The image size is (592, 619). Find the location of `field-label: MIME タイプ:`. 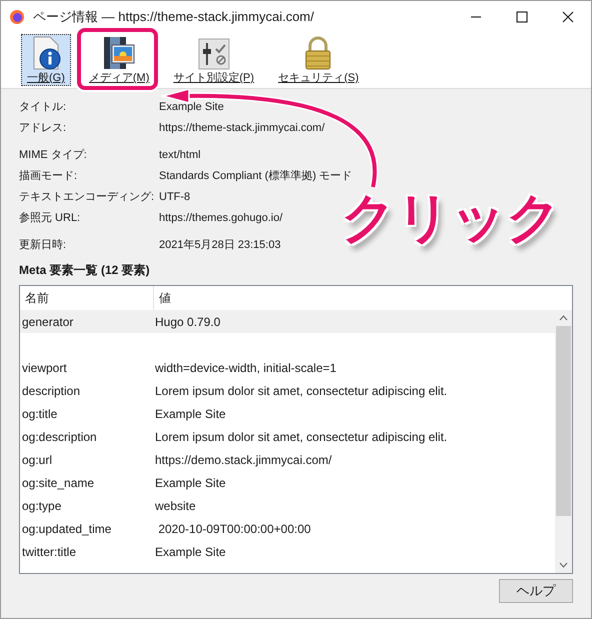

field-label: MIME タイプ: is located at coordinates (53, 156).